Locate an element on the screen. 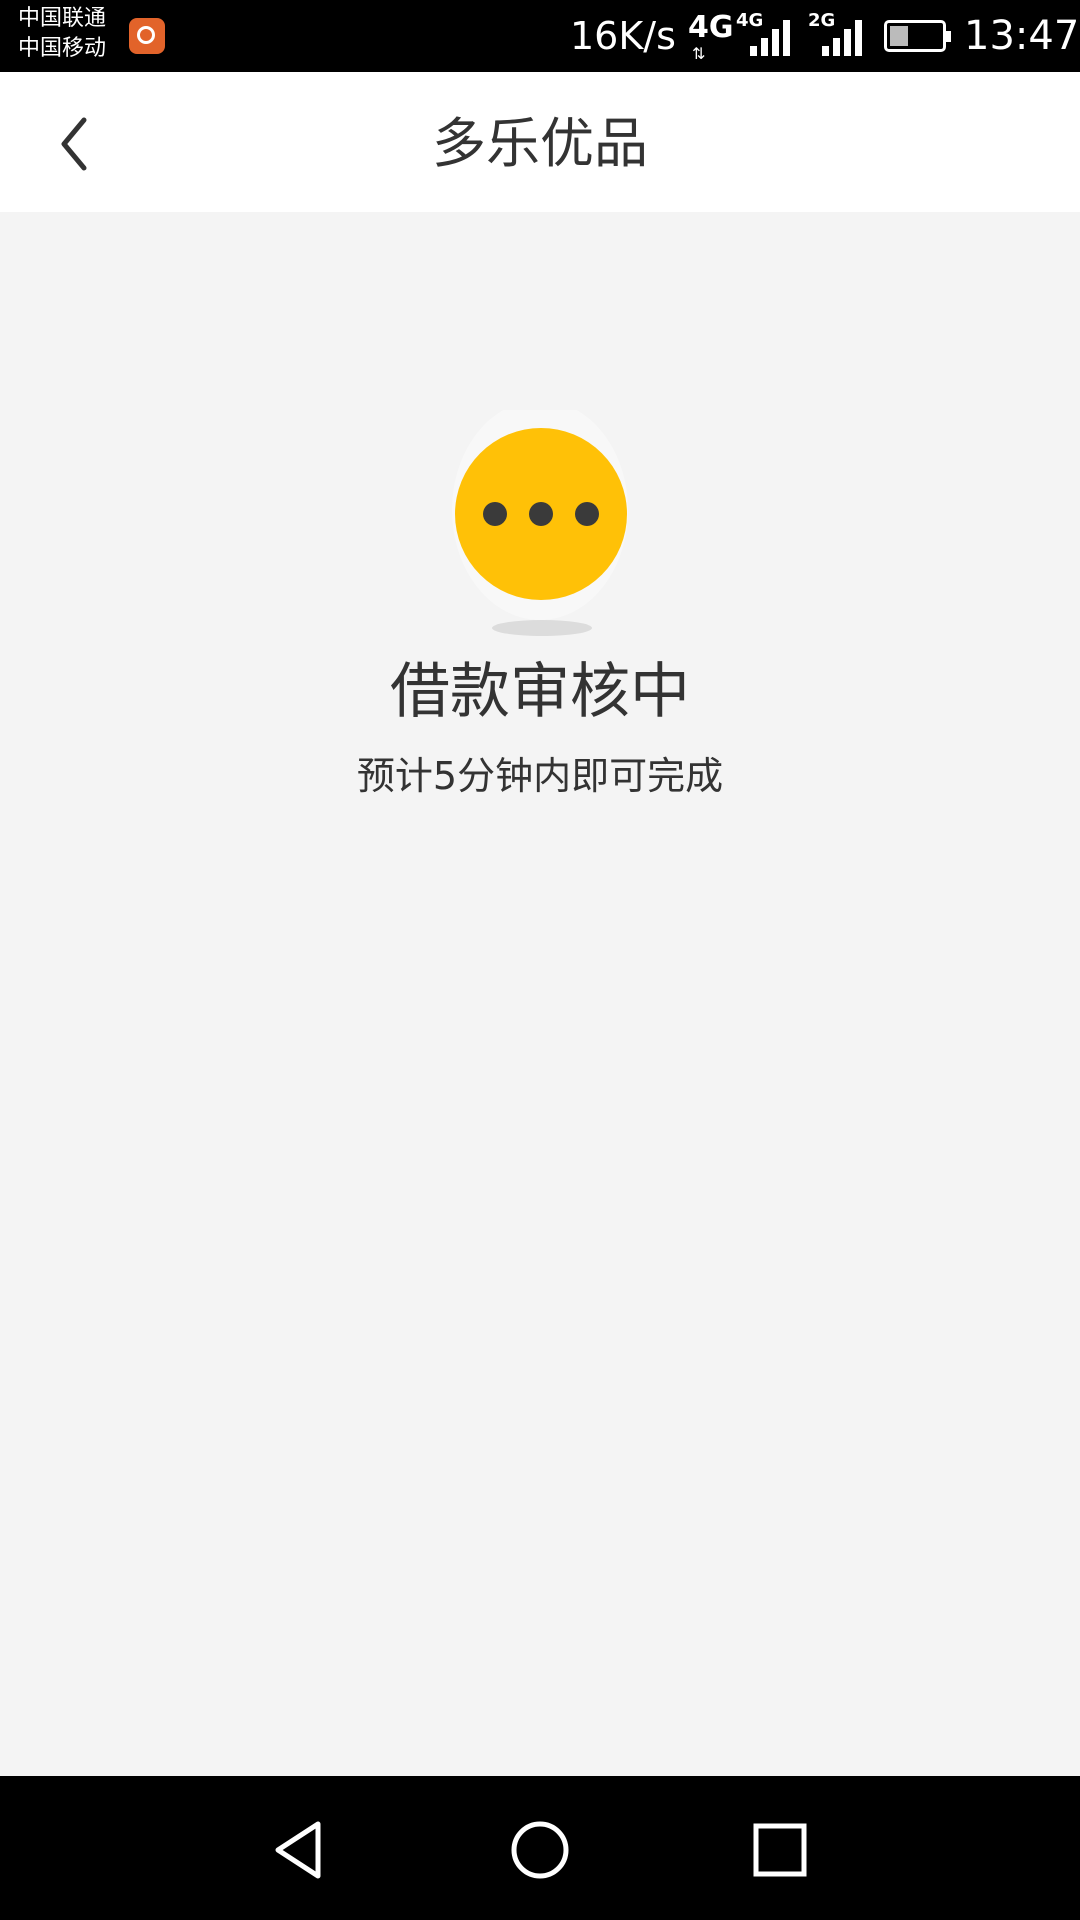 The image size is (1080, 1920). signal-sim2-icon is located at coordinates (843, 37).